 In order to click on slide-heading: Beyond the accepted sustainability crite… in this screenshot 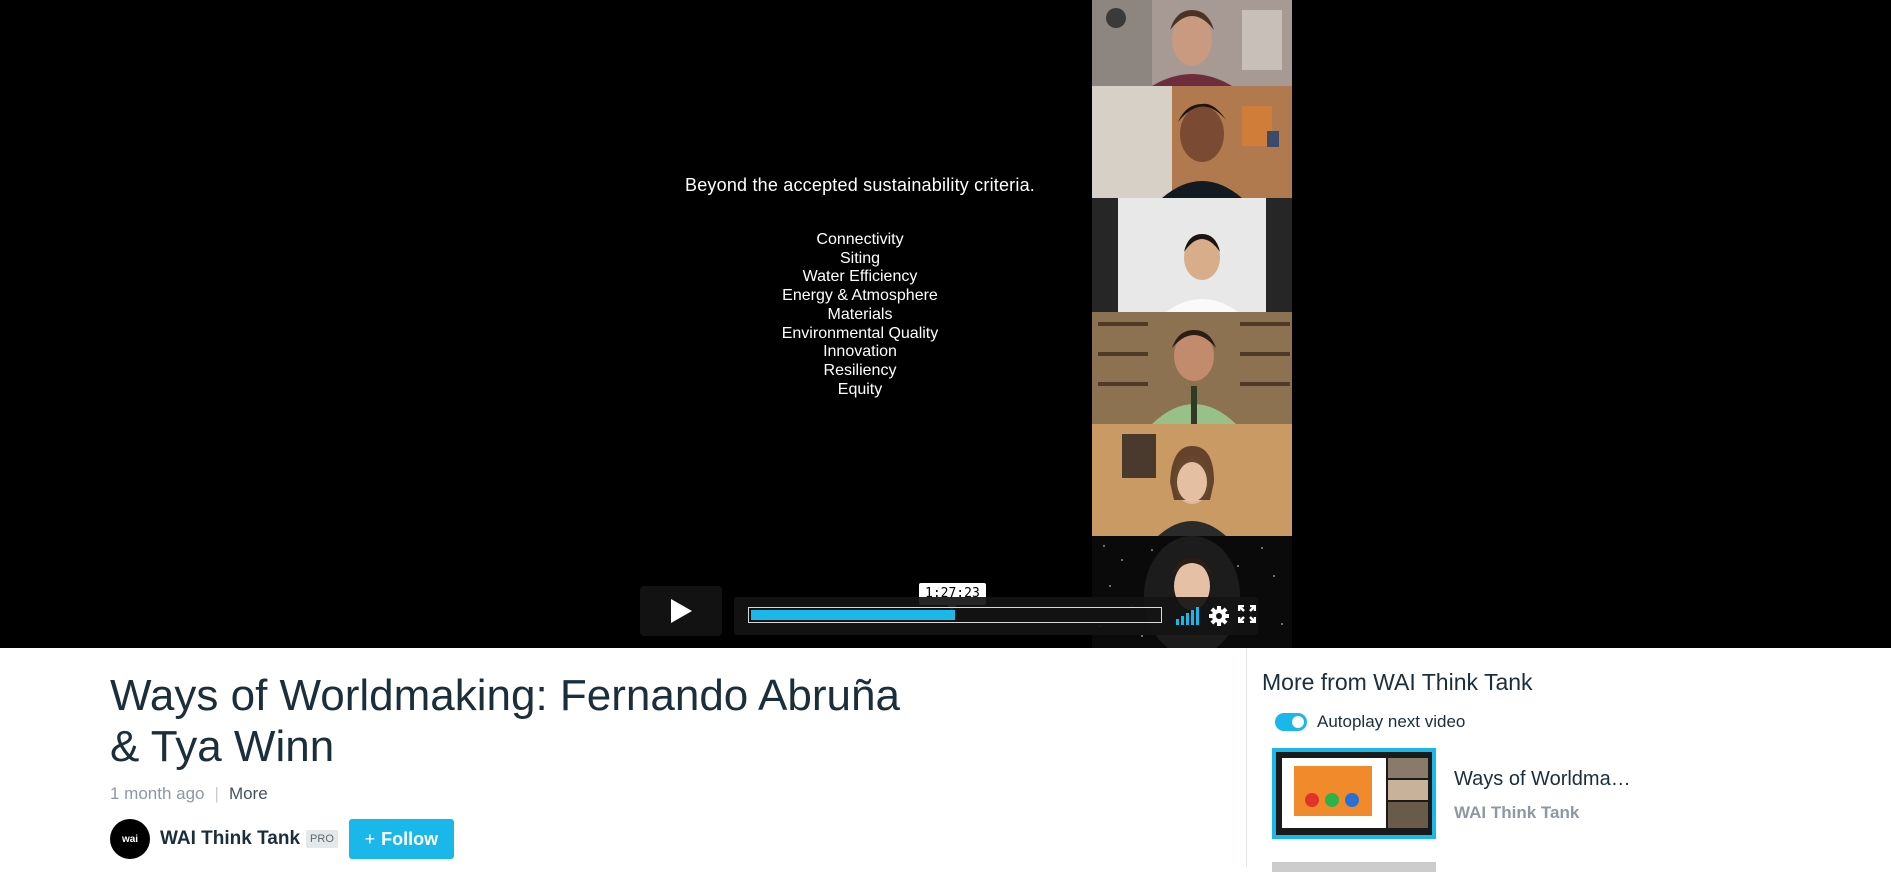, I will do `click(860, 185)`.